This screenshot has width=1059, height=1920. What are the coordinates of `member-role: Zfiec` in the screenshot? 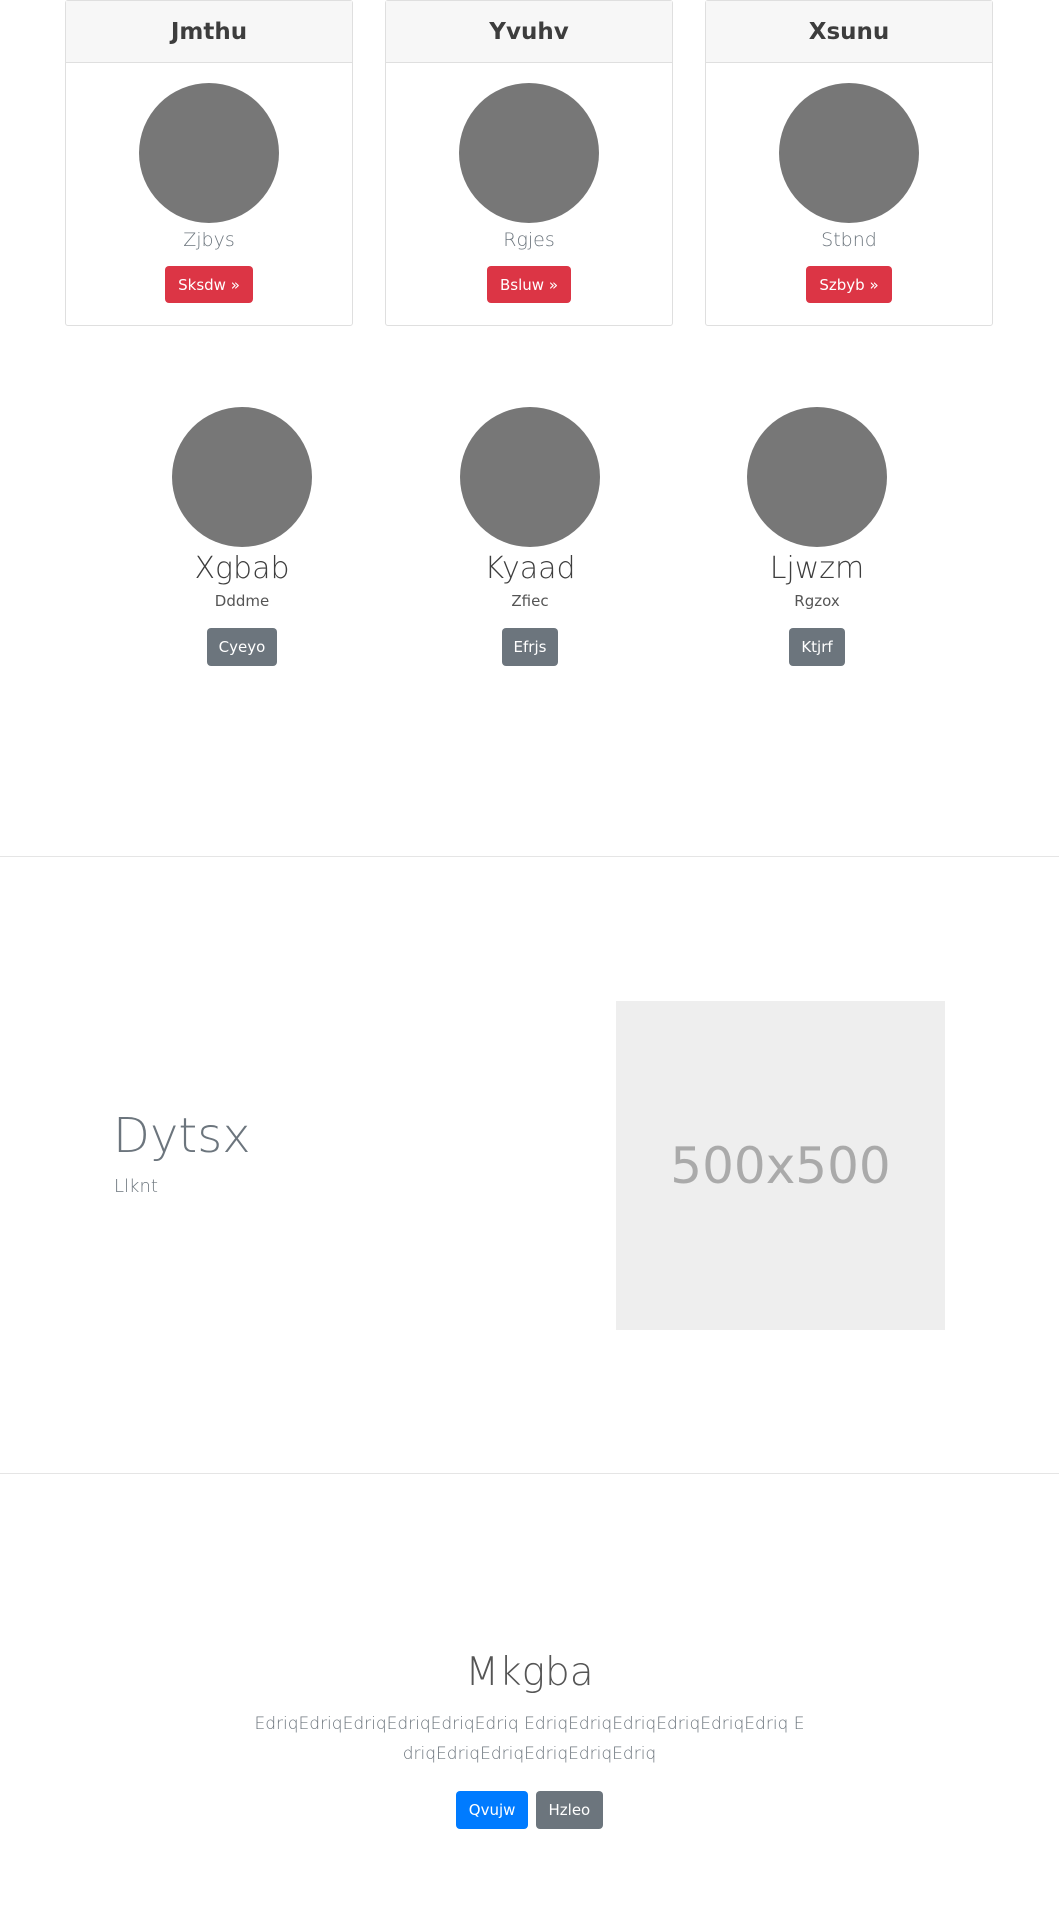 It's located at (530, 601).